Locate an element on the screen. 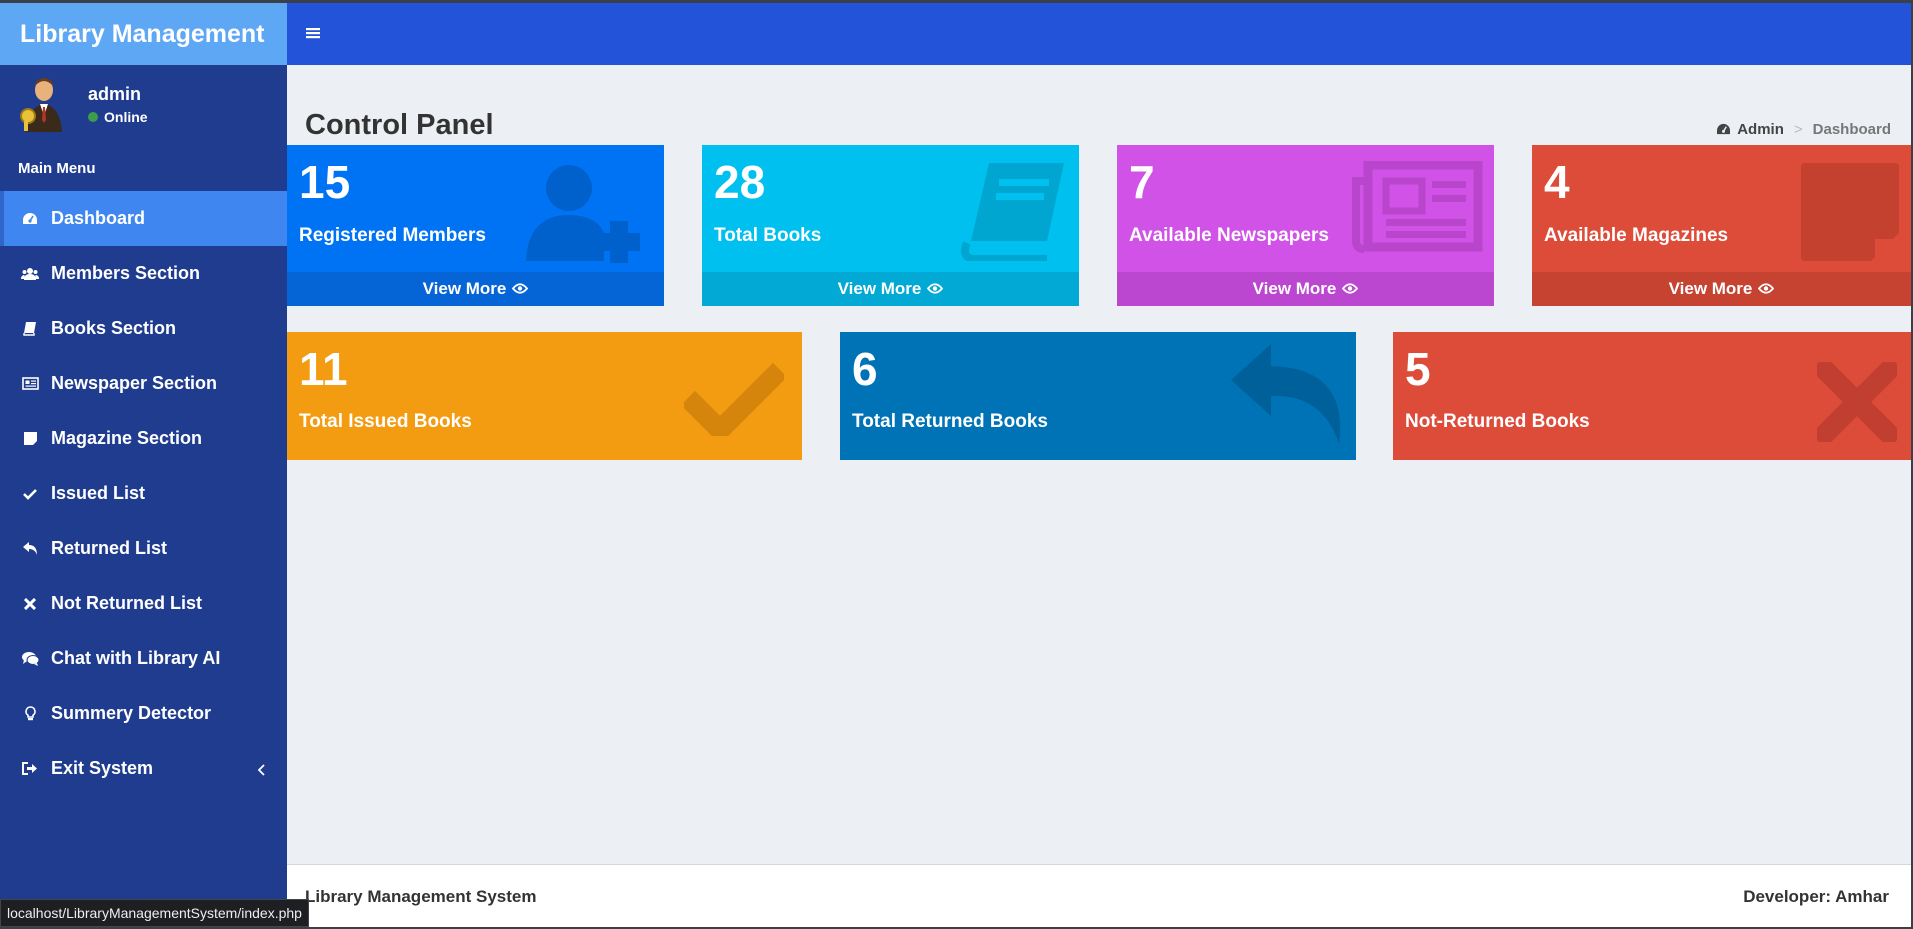  sidebar-item-exit-system: Exit System is located at coordinates (143, 768).